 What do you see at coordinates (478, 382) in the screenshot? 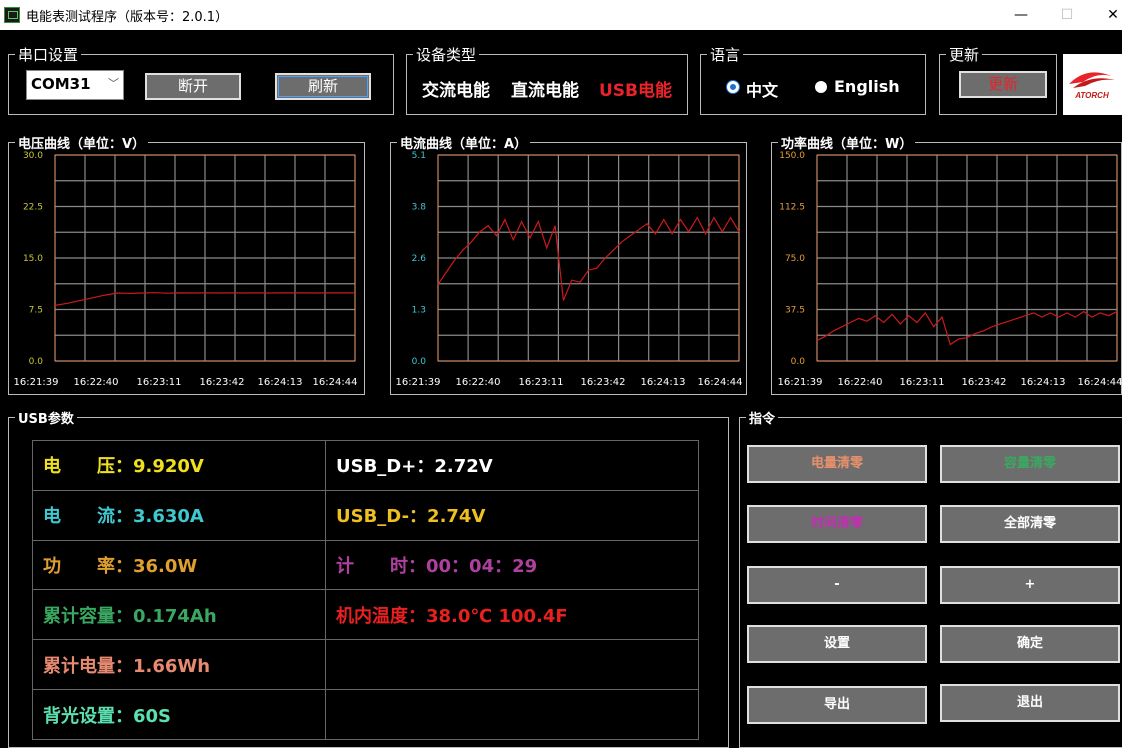
I see `current-x-tick-label: 16:22:40` at bounding box center [478, 382].